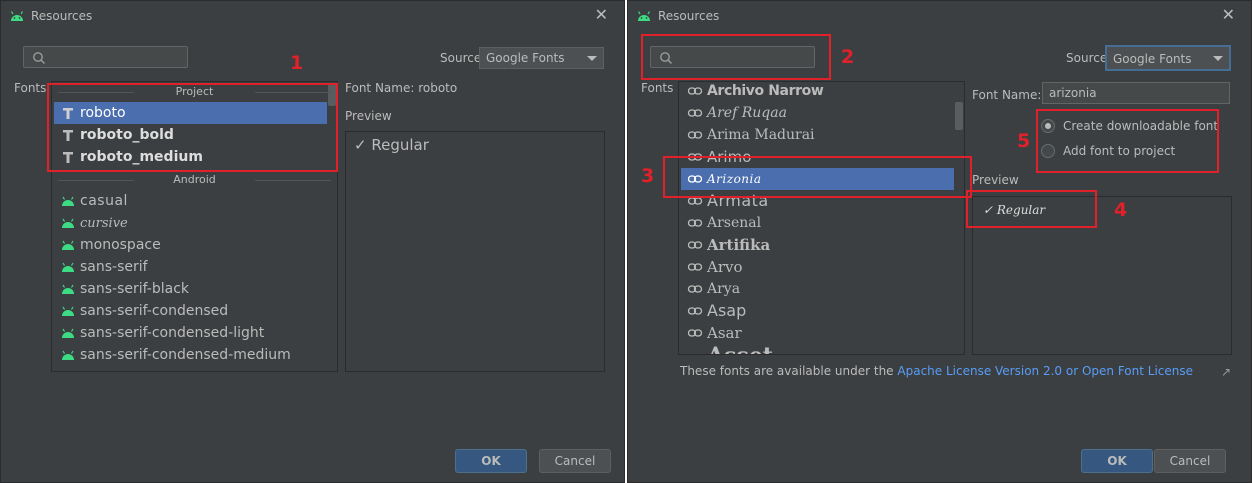 The height and width of the screenshot is (483, 1252). Describe the element at coordinates (297, 63) in the screenshot. I see `annotation-number: 1` at that location.